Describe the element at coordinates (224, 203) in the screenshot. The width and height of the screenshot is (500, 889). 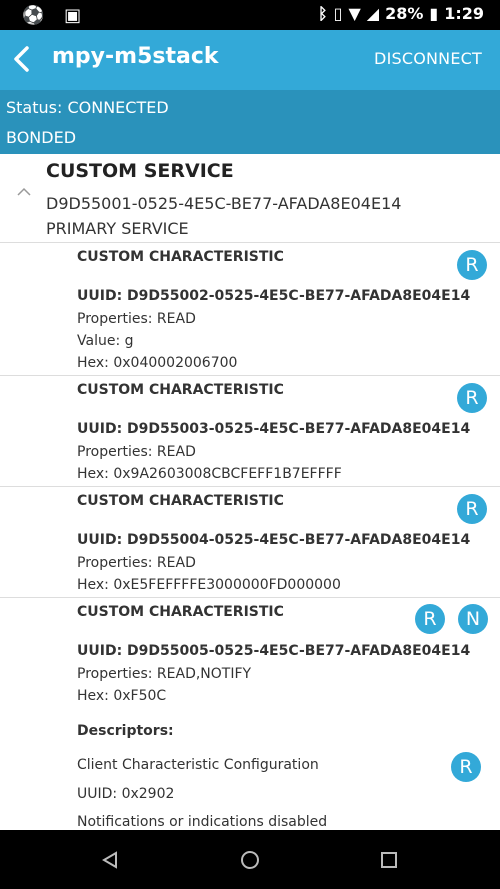
I see `service-uuid: D9D55001-0525-4E5C-BE77-AFADA8E04E14` at that location.